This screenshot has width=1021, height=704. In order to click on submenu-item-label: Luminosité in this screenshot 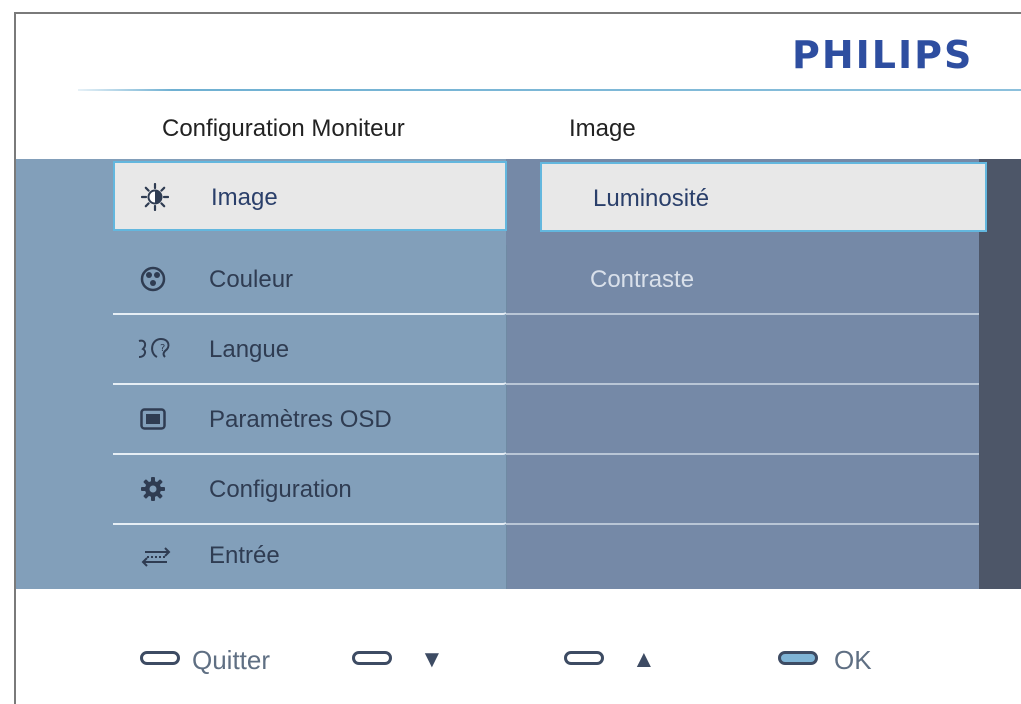, I will do `click(651, 198)`.